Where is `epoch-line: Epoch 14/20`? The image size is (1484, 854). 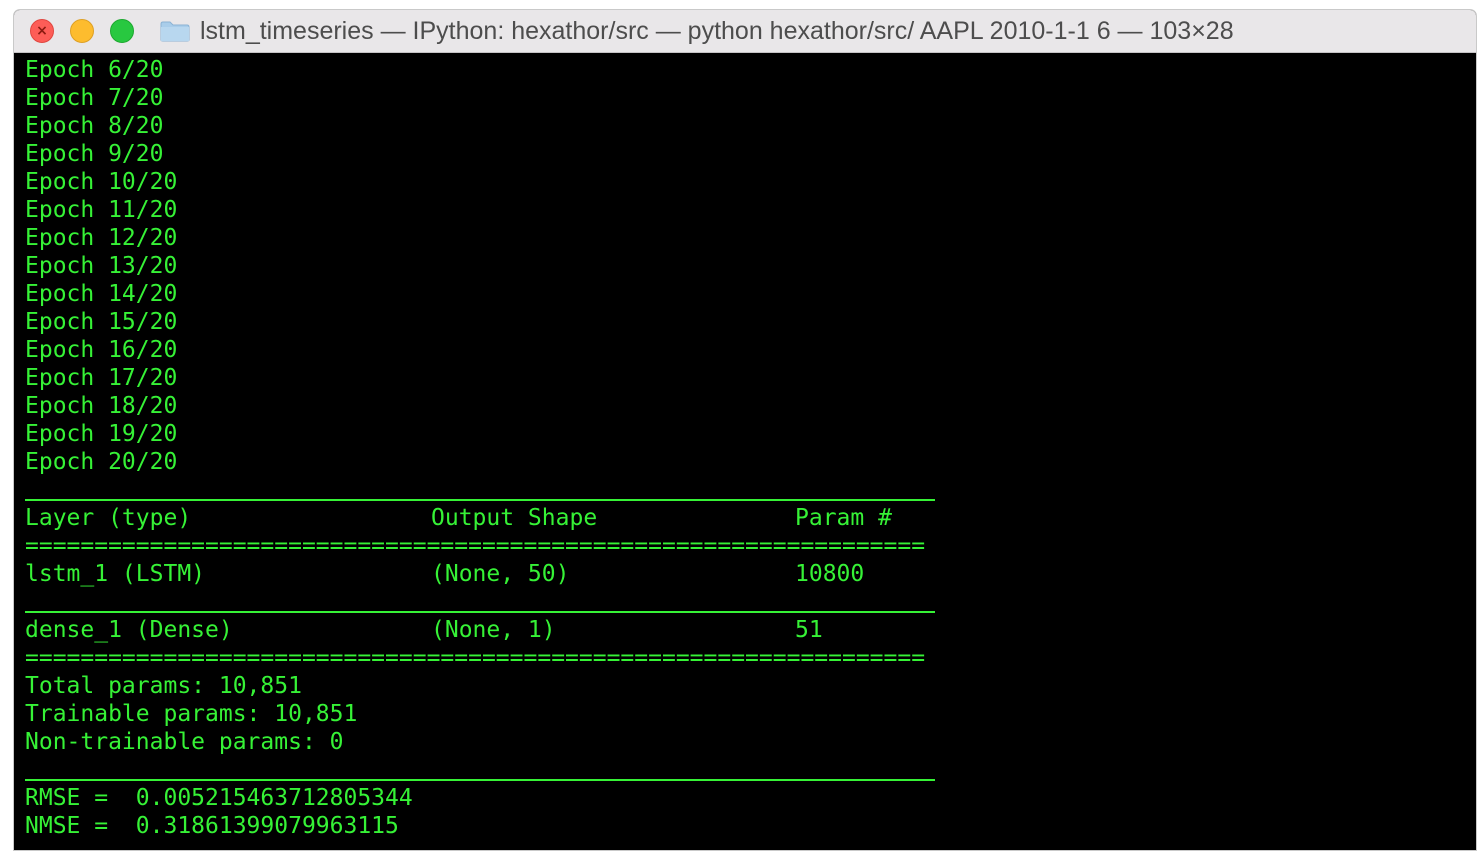
epoch-line: Epoch 14/20 is located at coordinates (101, 294).